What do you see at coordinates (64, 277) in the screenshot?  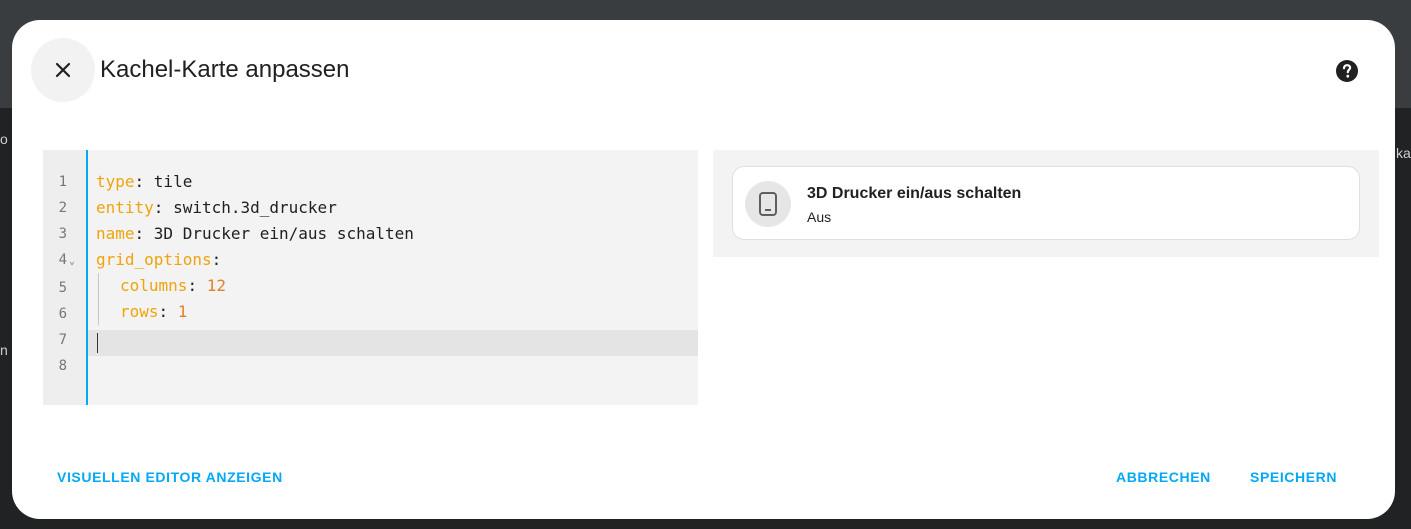 I see `line-number-gutter: 1 2 3 4 ⌄ 5 6 7 8` at bounding box center [64, 277].